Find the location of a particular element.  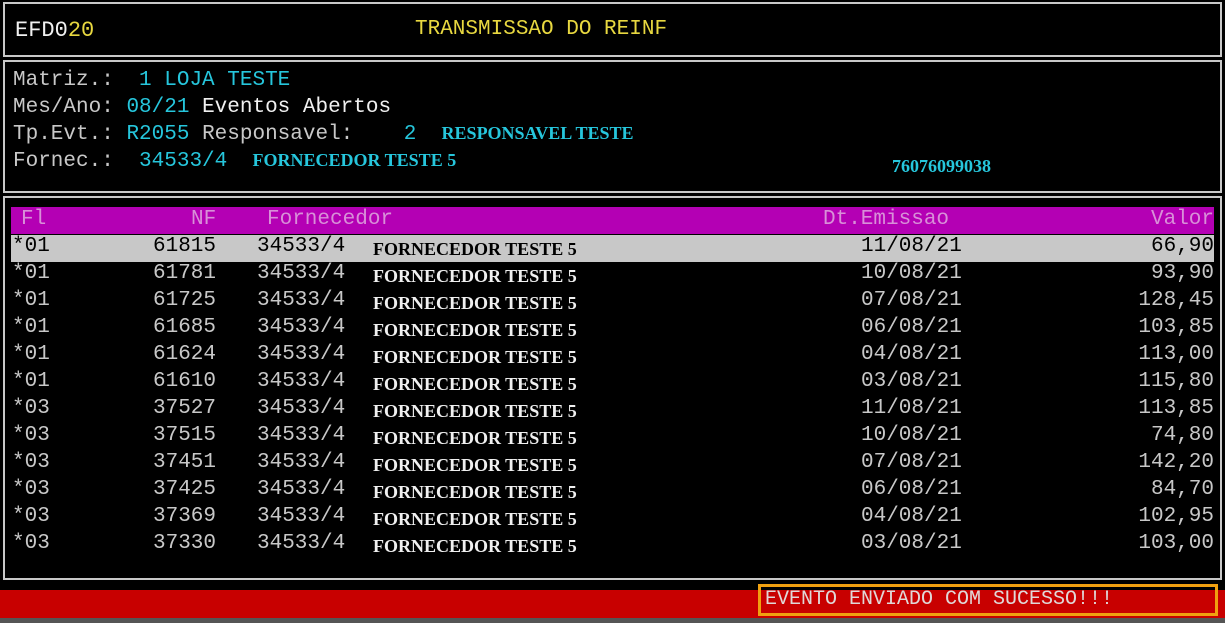

program-code-suffix: 20 is located at coordinates (81, 30).